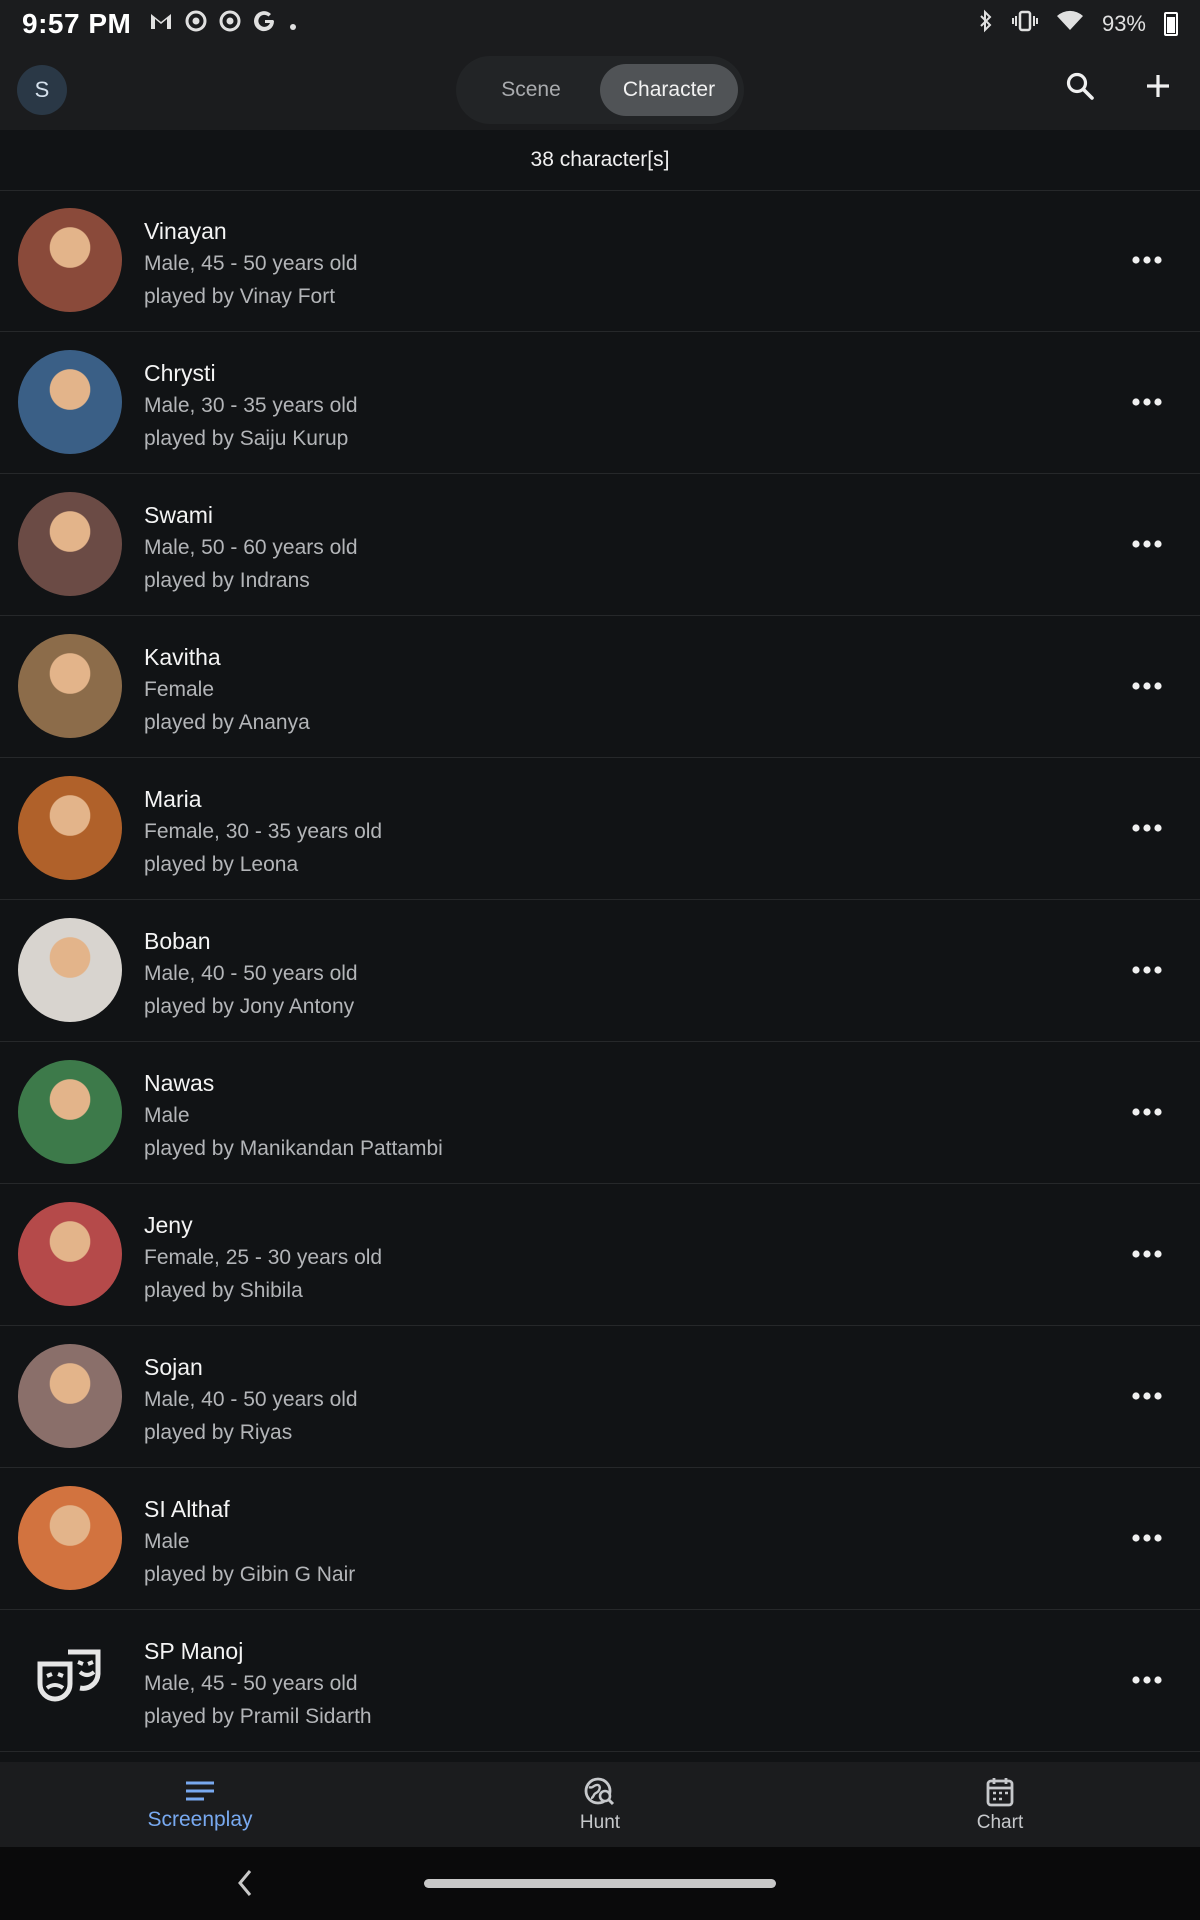 The image size is (1200, 1920). Describe the element at coordinates (1171, 24) in the screenshot. I see `battery-icon` at that location.